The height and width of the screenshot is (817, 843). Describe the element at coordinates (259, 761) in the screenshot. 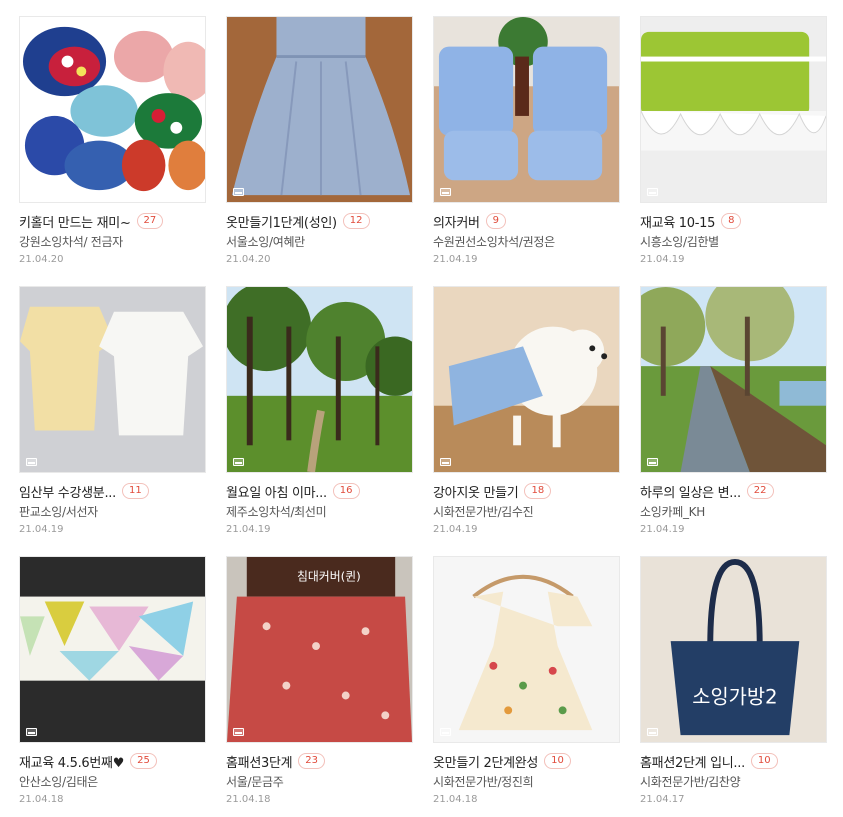

I see `post-title: 홈패션3단계` at that location.